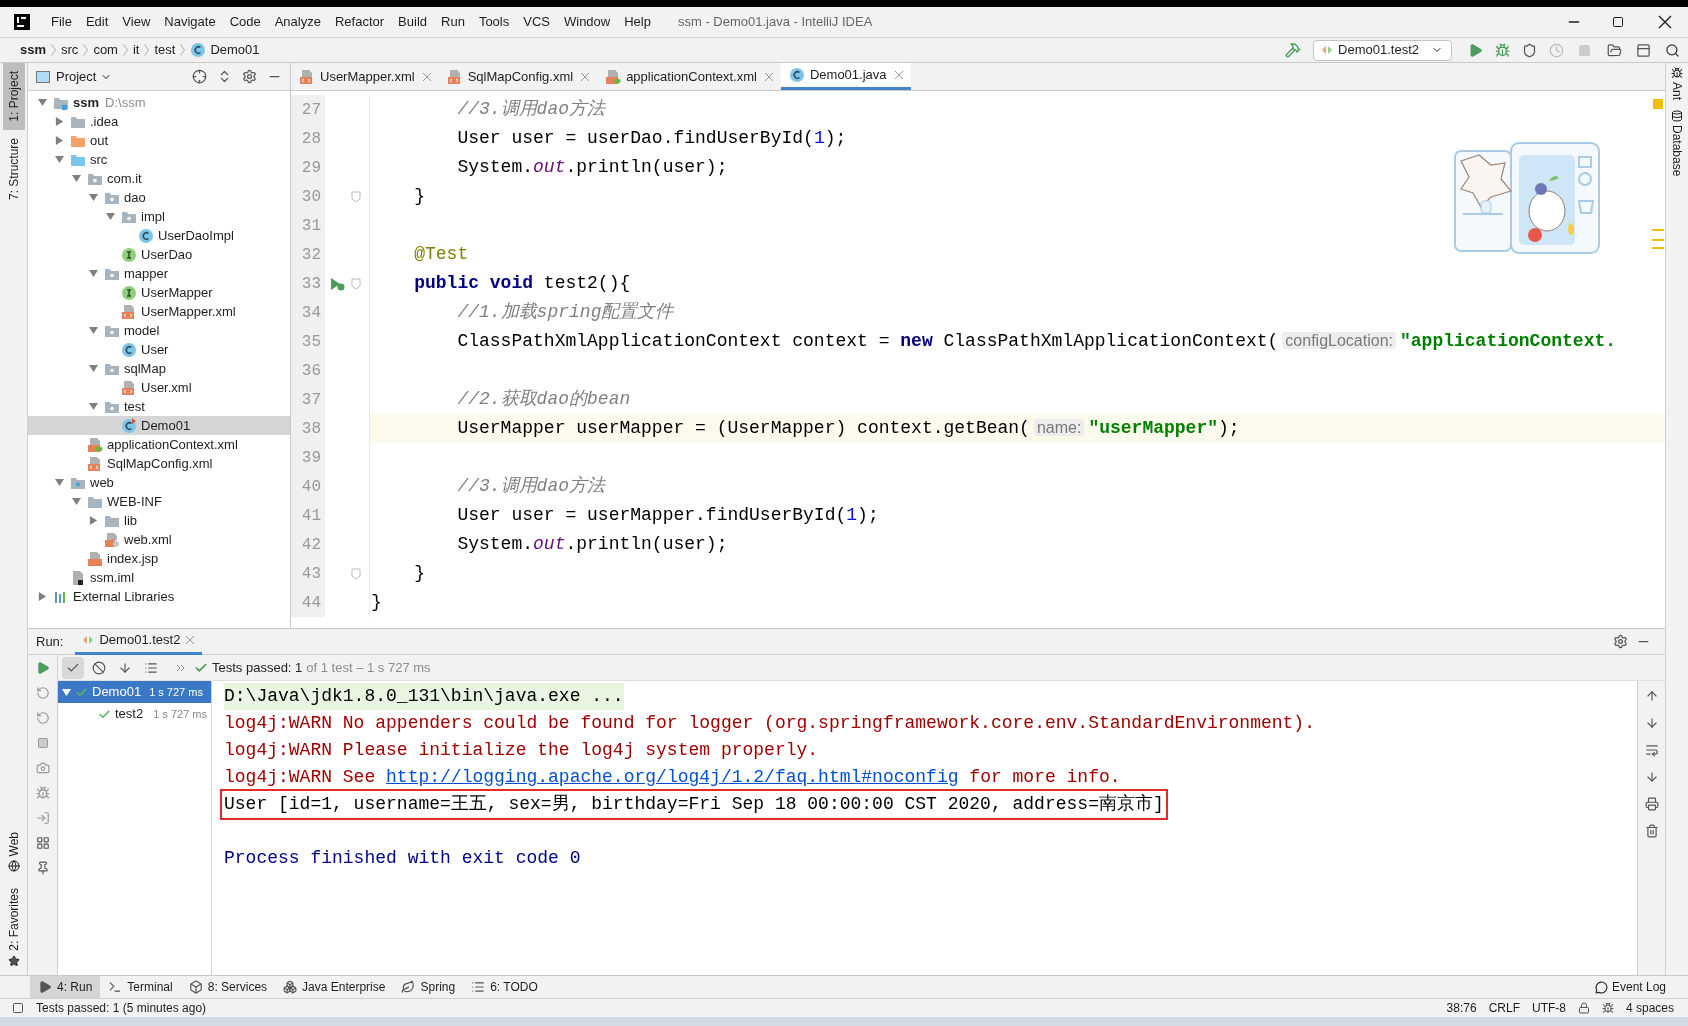 Image resolution: width=1688 pixels, height=1026 pixels. What do you see at coordinates (159, 444) in the screenshot?
I see `tree-item: applicationContext.xml` at bounding box center [159, 444].